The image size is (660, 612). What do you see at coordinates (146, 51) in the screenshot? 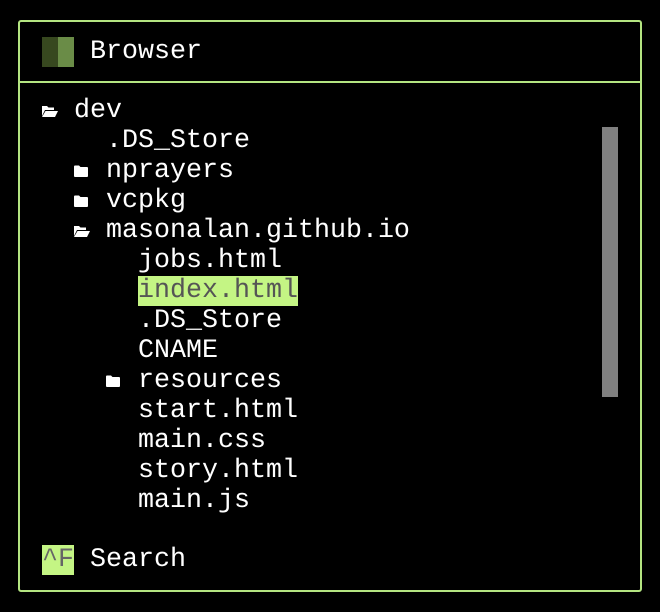
I see `window-title: Browser` at bounding box center [146, 51].